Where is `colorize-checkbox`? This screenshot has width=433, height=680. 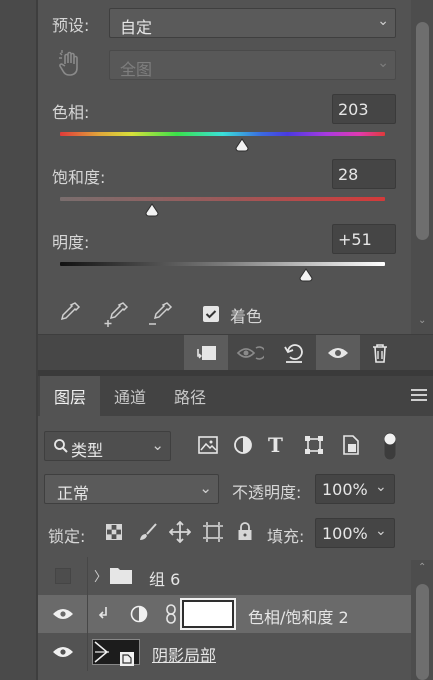
colorize-checkbox is located at coordinates (211, 314).